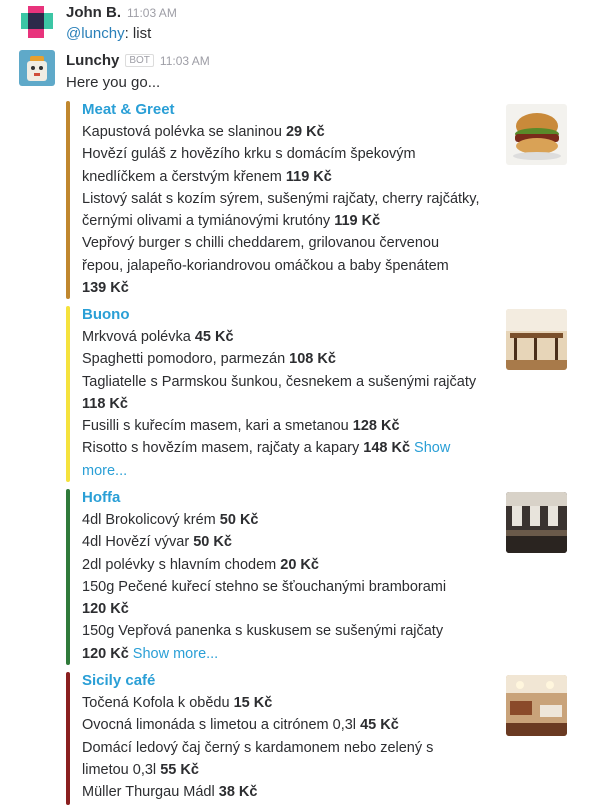 The height and width of the screenshot is (807, 600). Describe the element at coordinates (118, 680) in the screenshot. I see `restaurant-title: Sicily café` at that location.